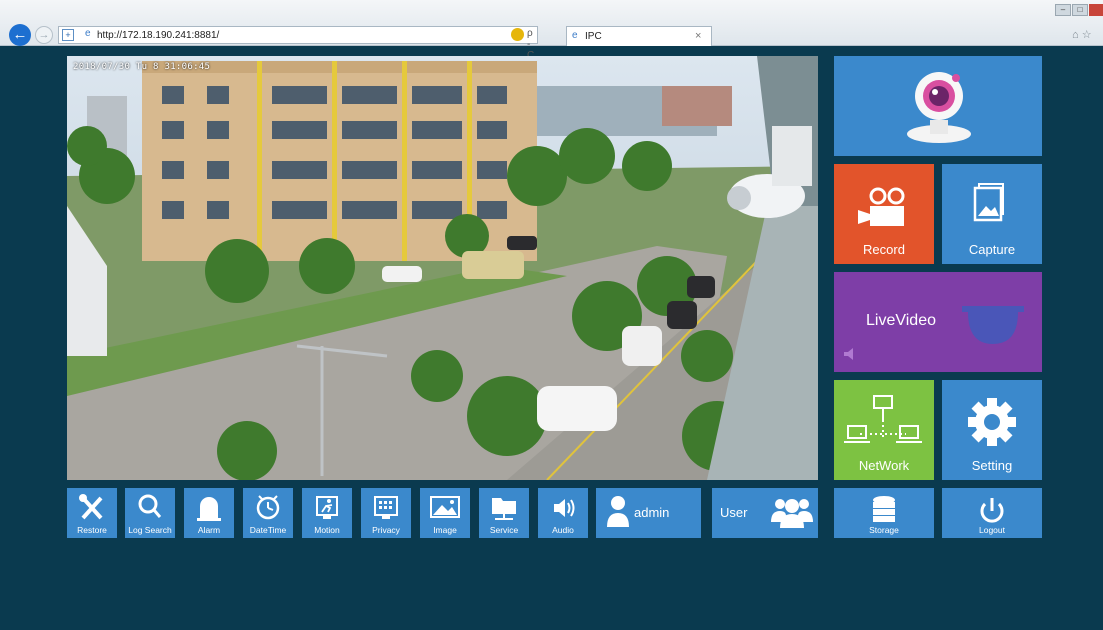 This screenshot has height=630, width=1103. Describe the element at coordinates (618, 511) in the screenshot. I see `user-icon` at that location.